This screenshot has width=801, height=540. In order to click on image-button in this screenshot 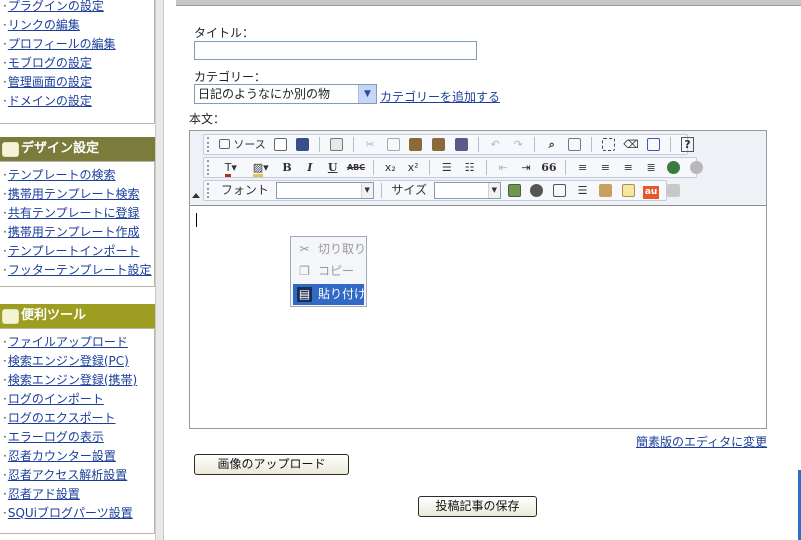, I will do `click(514, 190)`.